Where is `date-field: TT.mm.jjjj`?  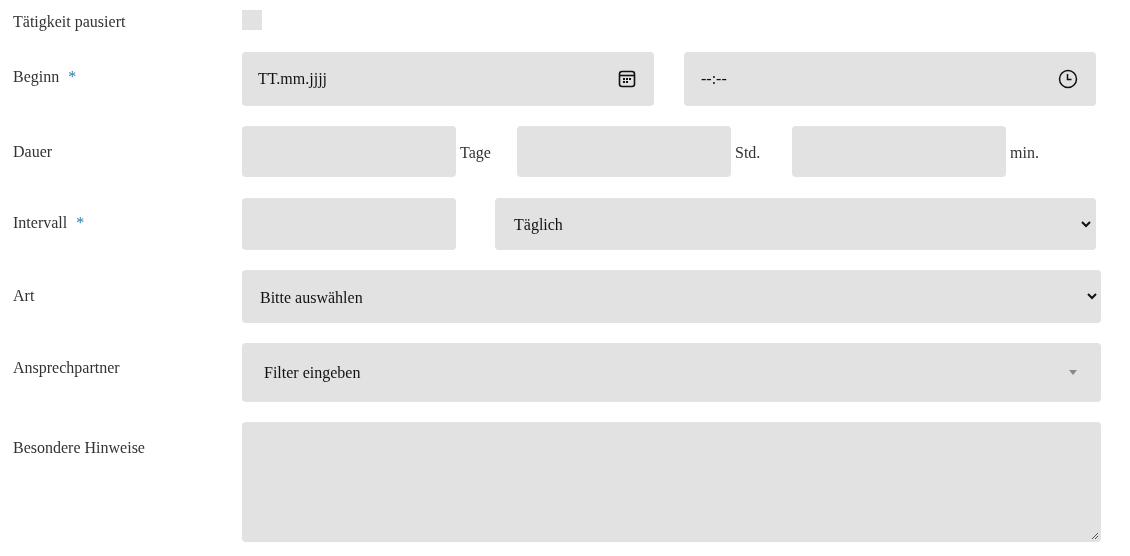 date-field: TT.mm.jjjj is located at coordinates (448, 79).